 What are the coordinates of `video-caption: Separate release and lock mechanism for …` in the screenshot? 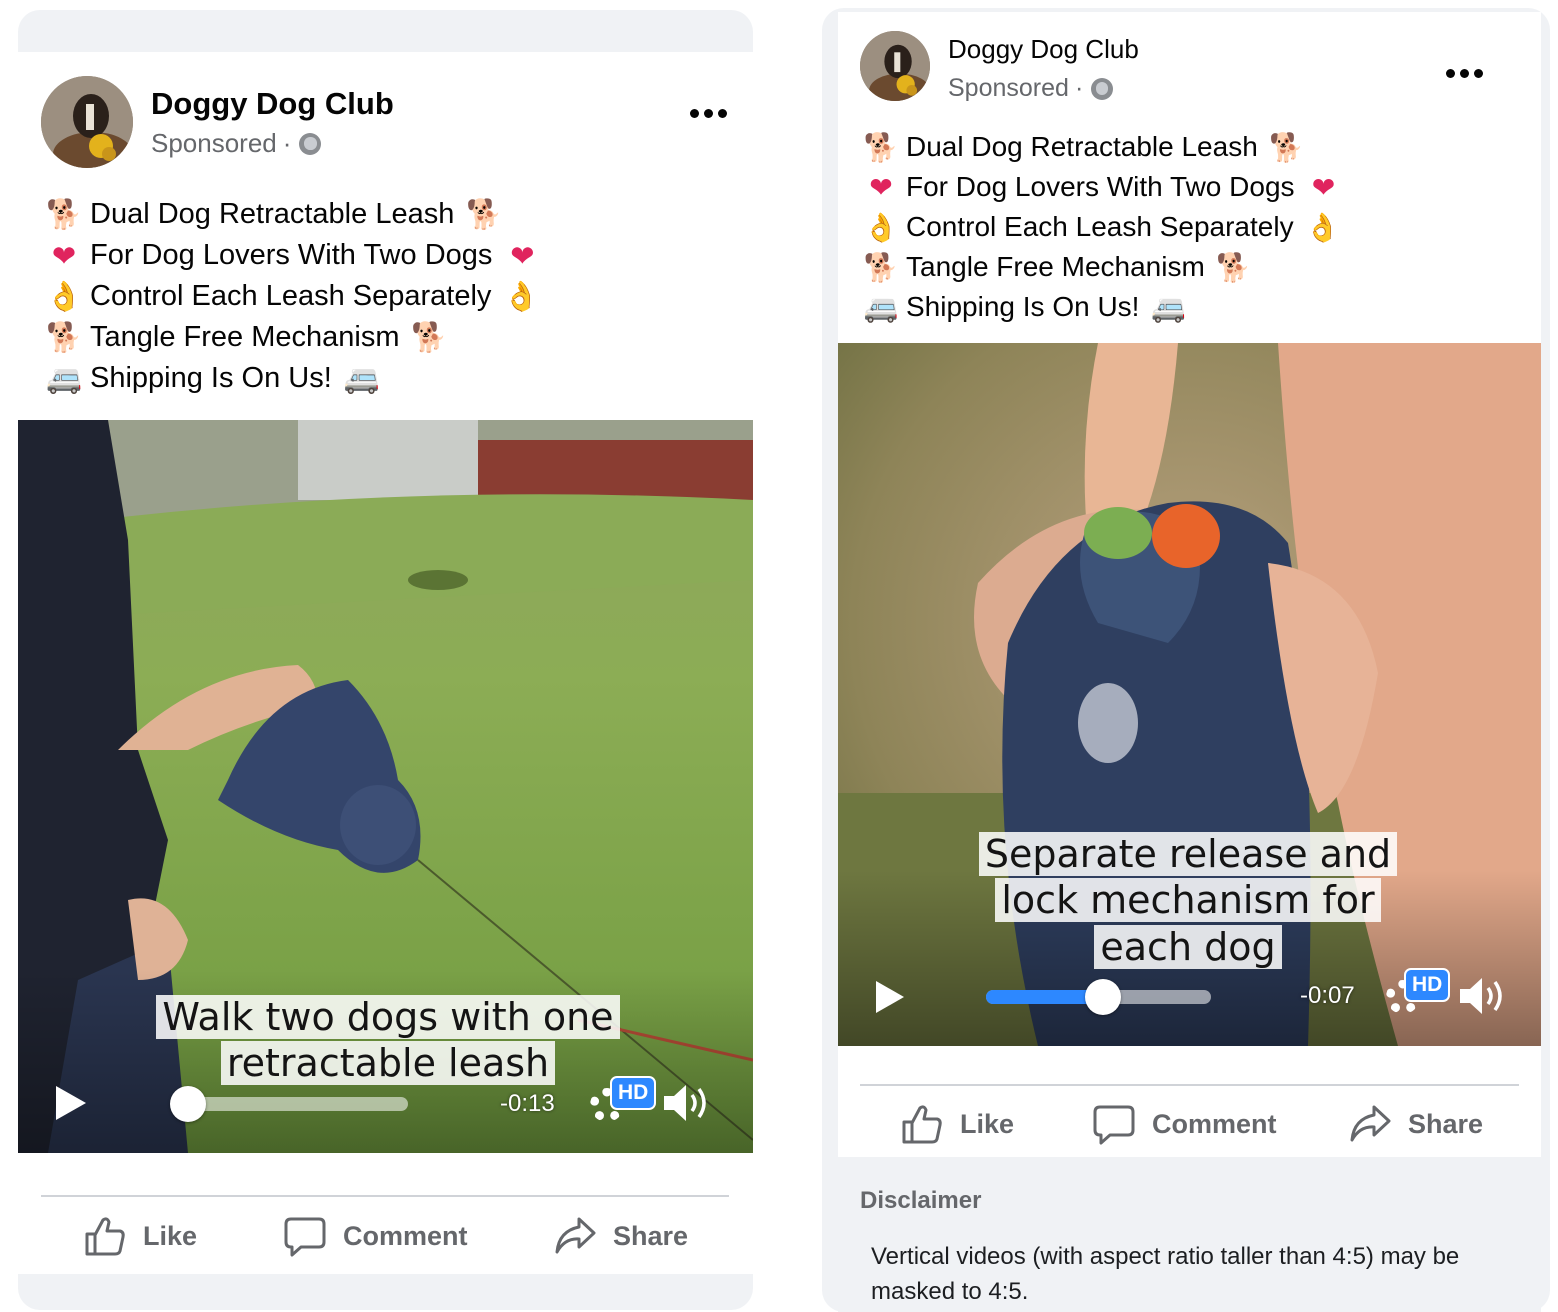 It's located at (1188, 900).